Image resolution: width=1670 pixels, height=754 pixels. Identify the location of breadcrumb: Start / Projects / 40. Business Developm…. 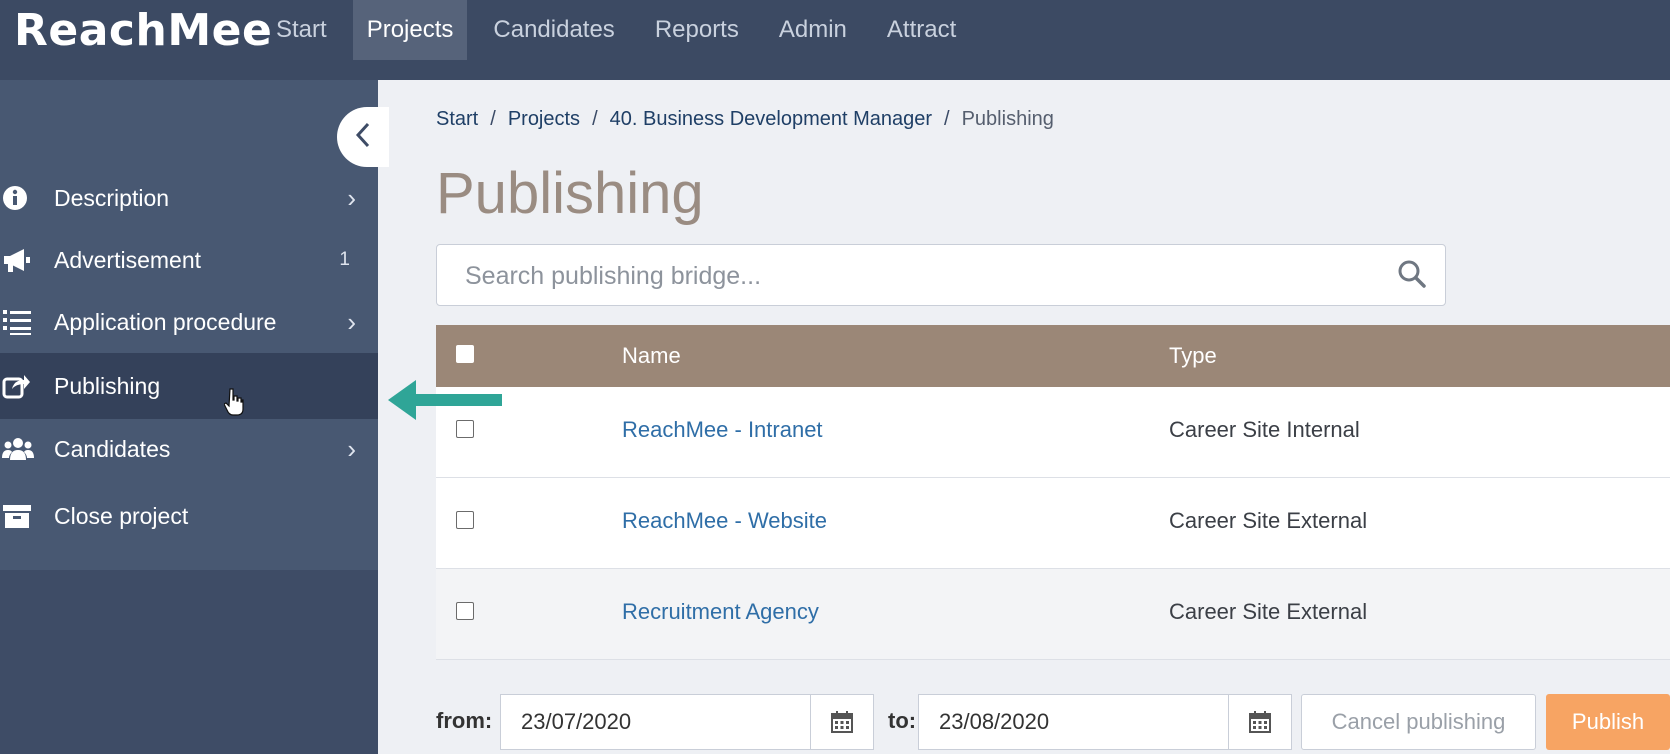
(745, 119).